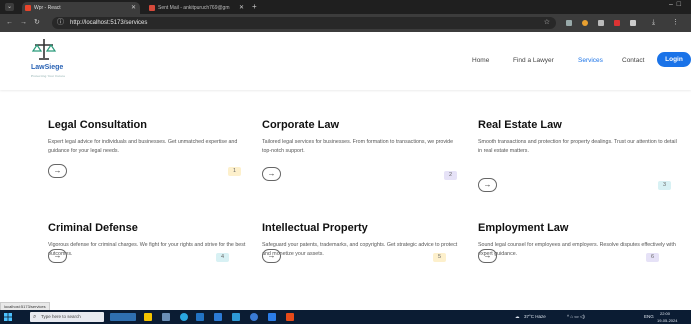 This screenshot has height=324, width=691. I want to click on language-indicator: ENG, so click(649, 317).